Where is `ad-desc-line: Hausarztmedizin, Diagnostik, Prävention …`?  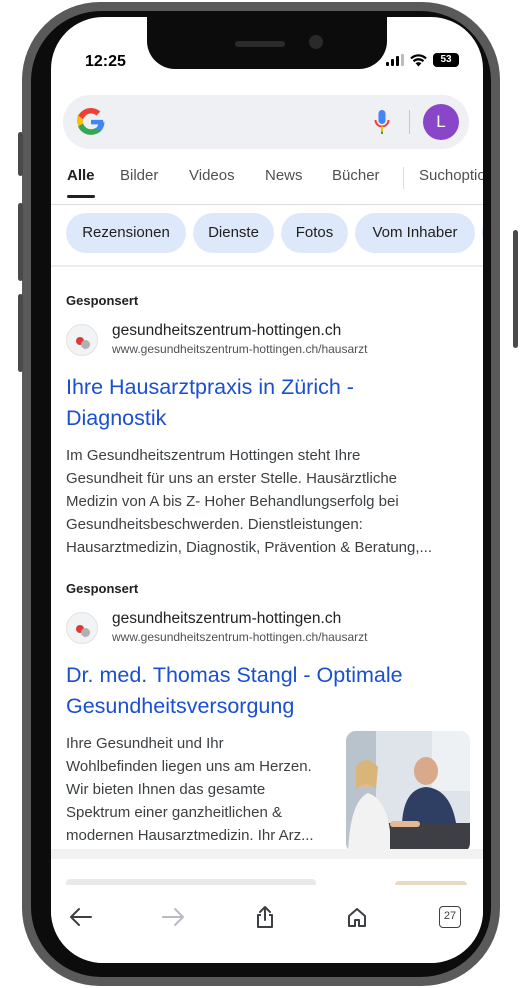 ad-desc-line: Hausarztmedizin, Diagnostik, Prävention … is located at coordinates (249, 547).